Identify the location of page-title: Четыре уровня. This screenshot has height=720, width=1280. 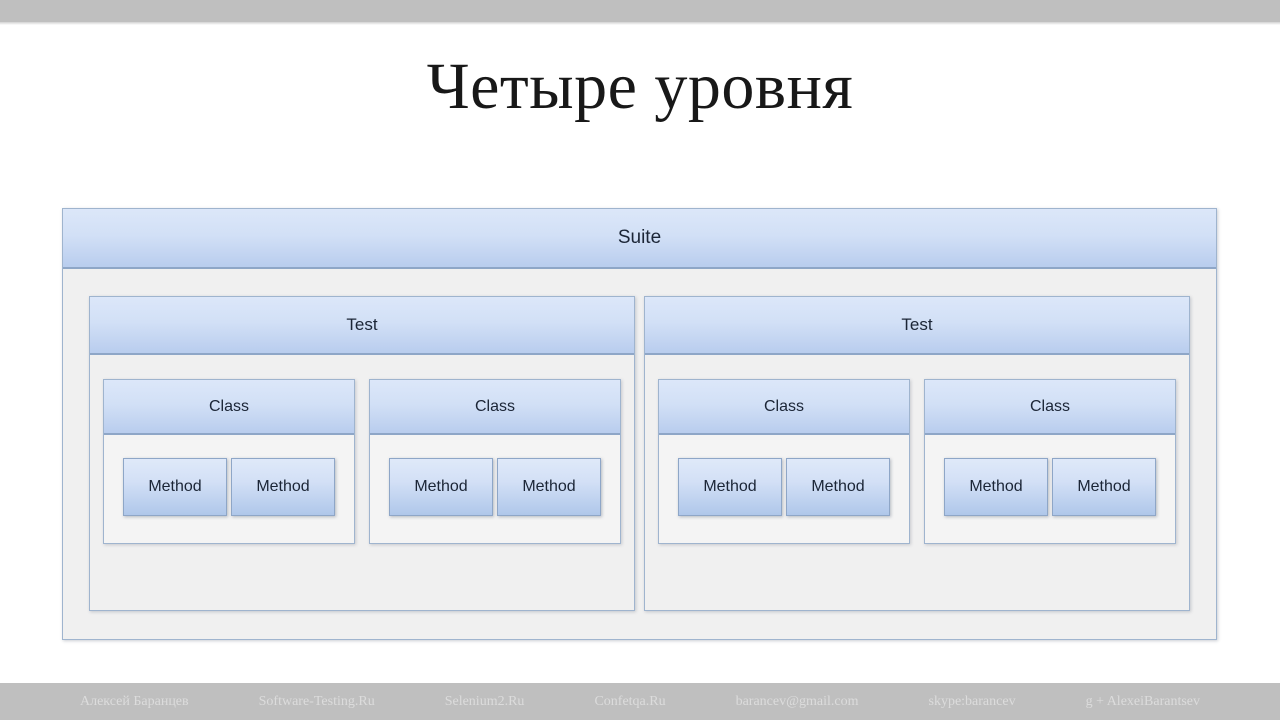
(640, 86).